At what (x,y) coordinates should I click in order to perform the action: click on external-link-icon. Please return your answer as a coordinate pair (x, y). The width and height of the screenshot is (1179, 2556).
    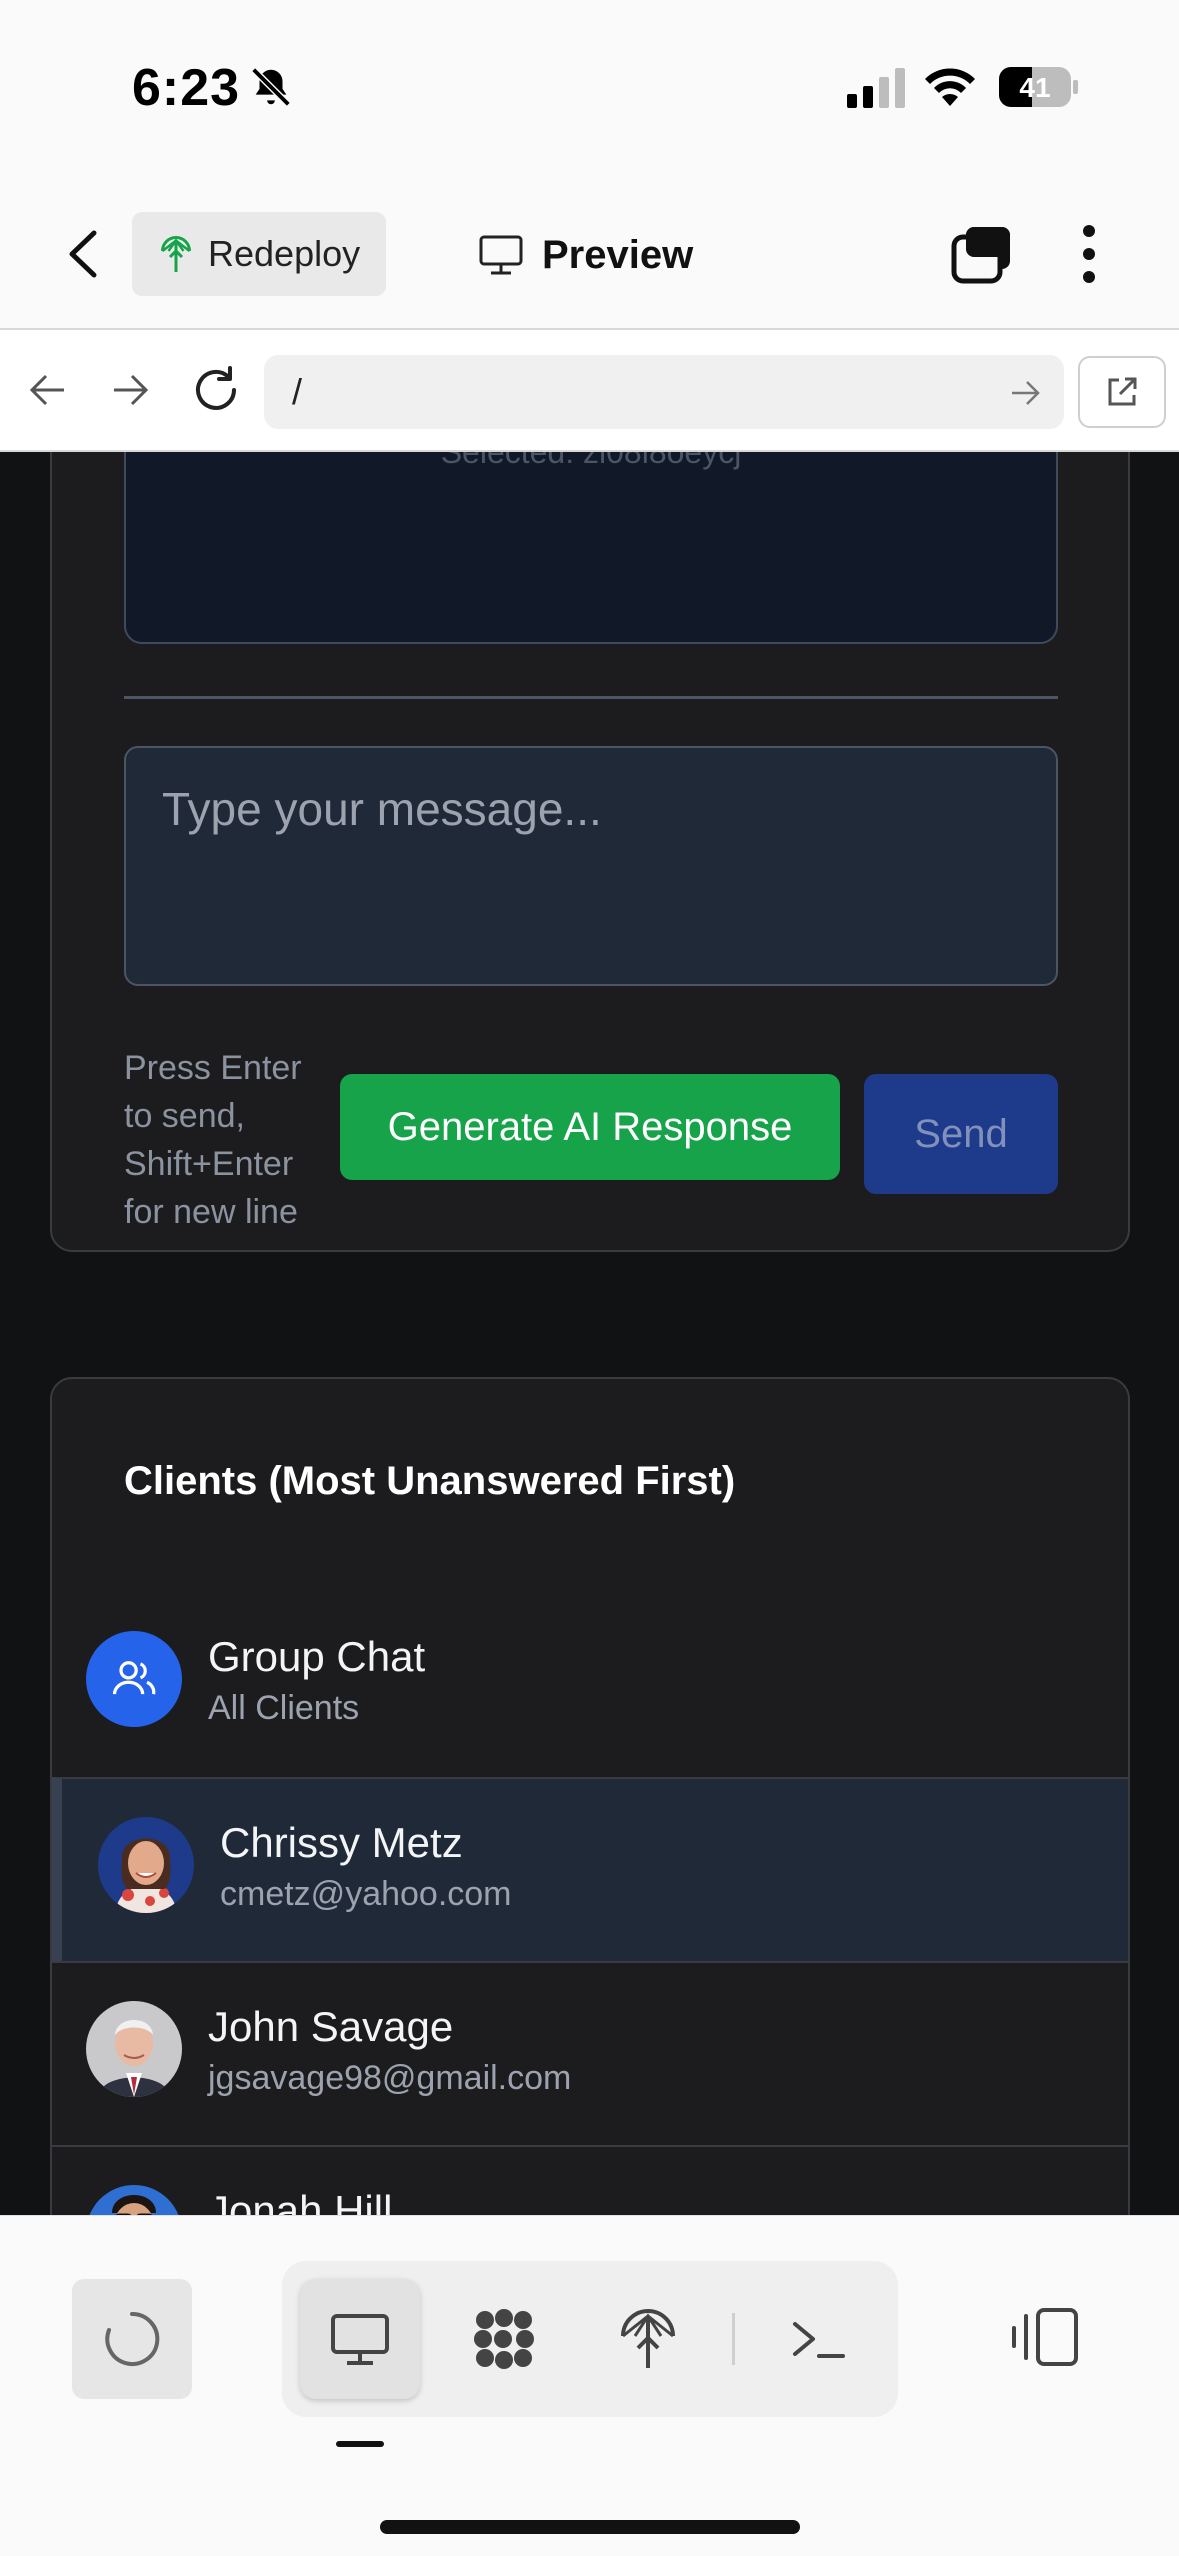
    Looking at the image, I should click on (1122, 391).